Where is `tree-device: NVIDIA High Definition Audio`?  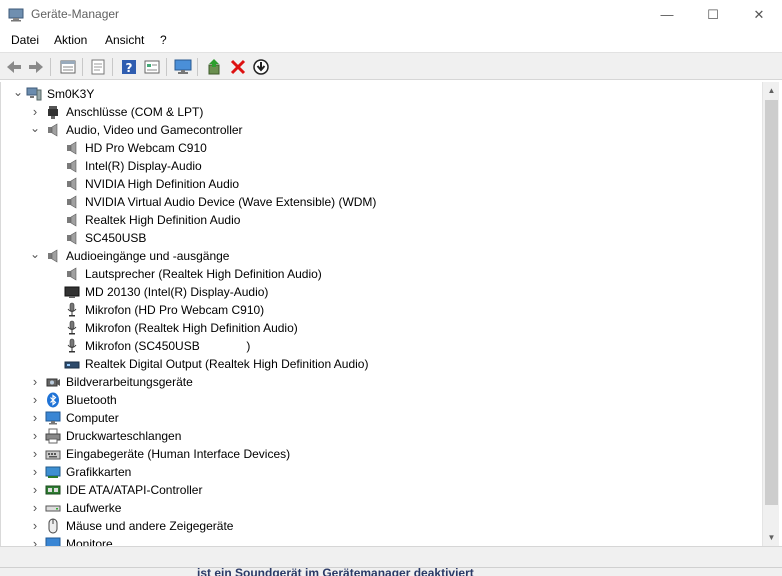 tree-device: NVIDIA High Definition Audio is located at coordinates (381, 184).